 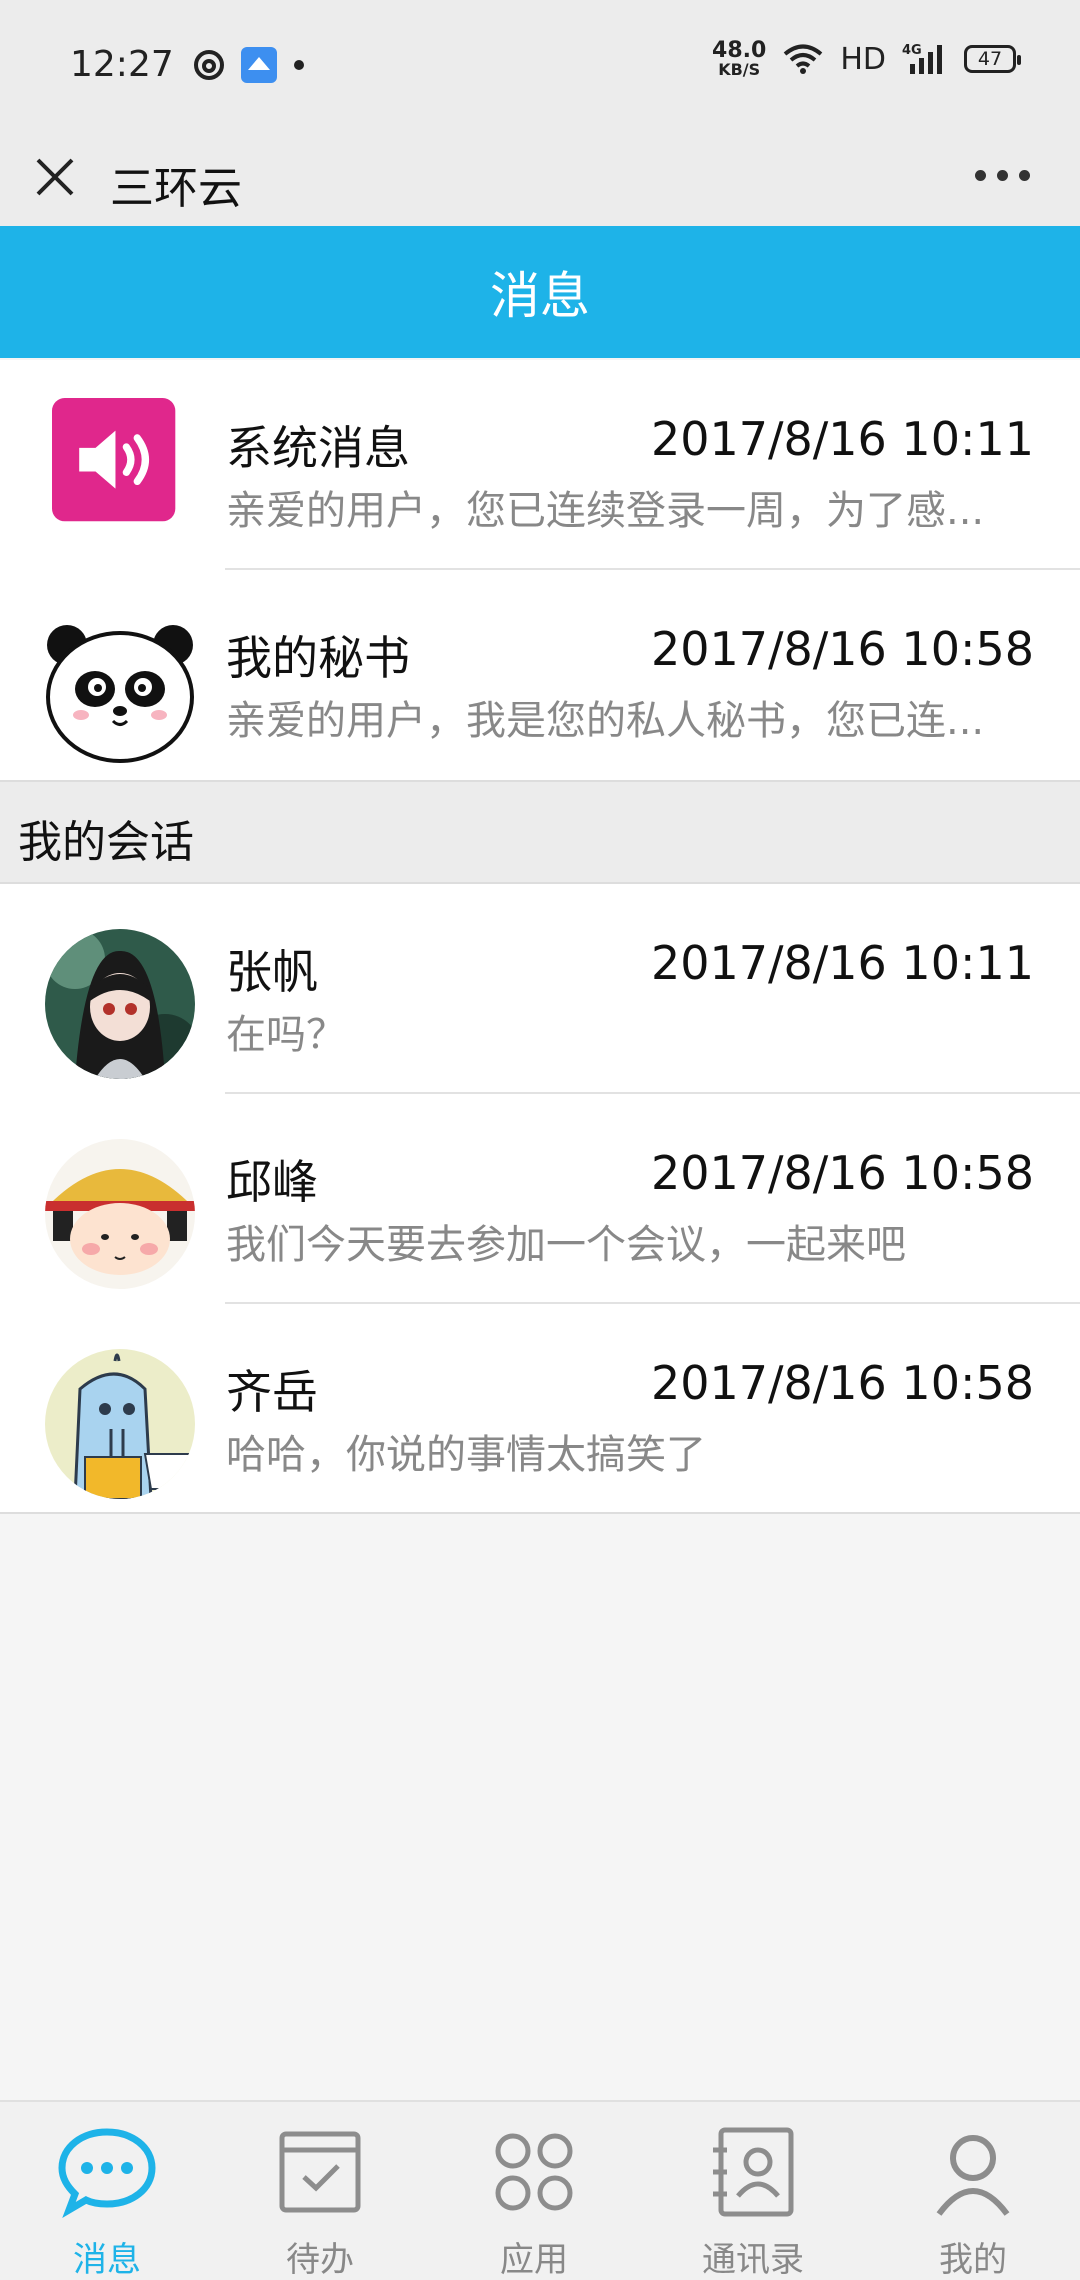 I want to click on tab-label: 应用, so click(x=534, y=2260).